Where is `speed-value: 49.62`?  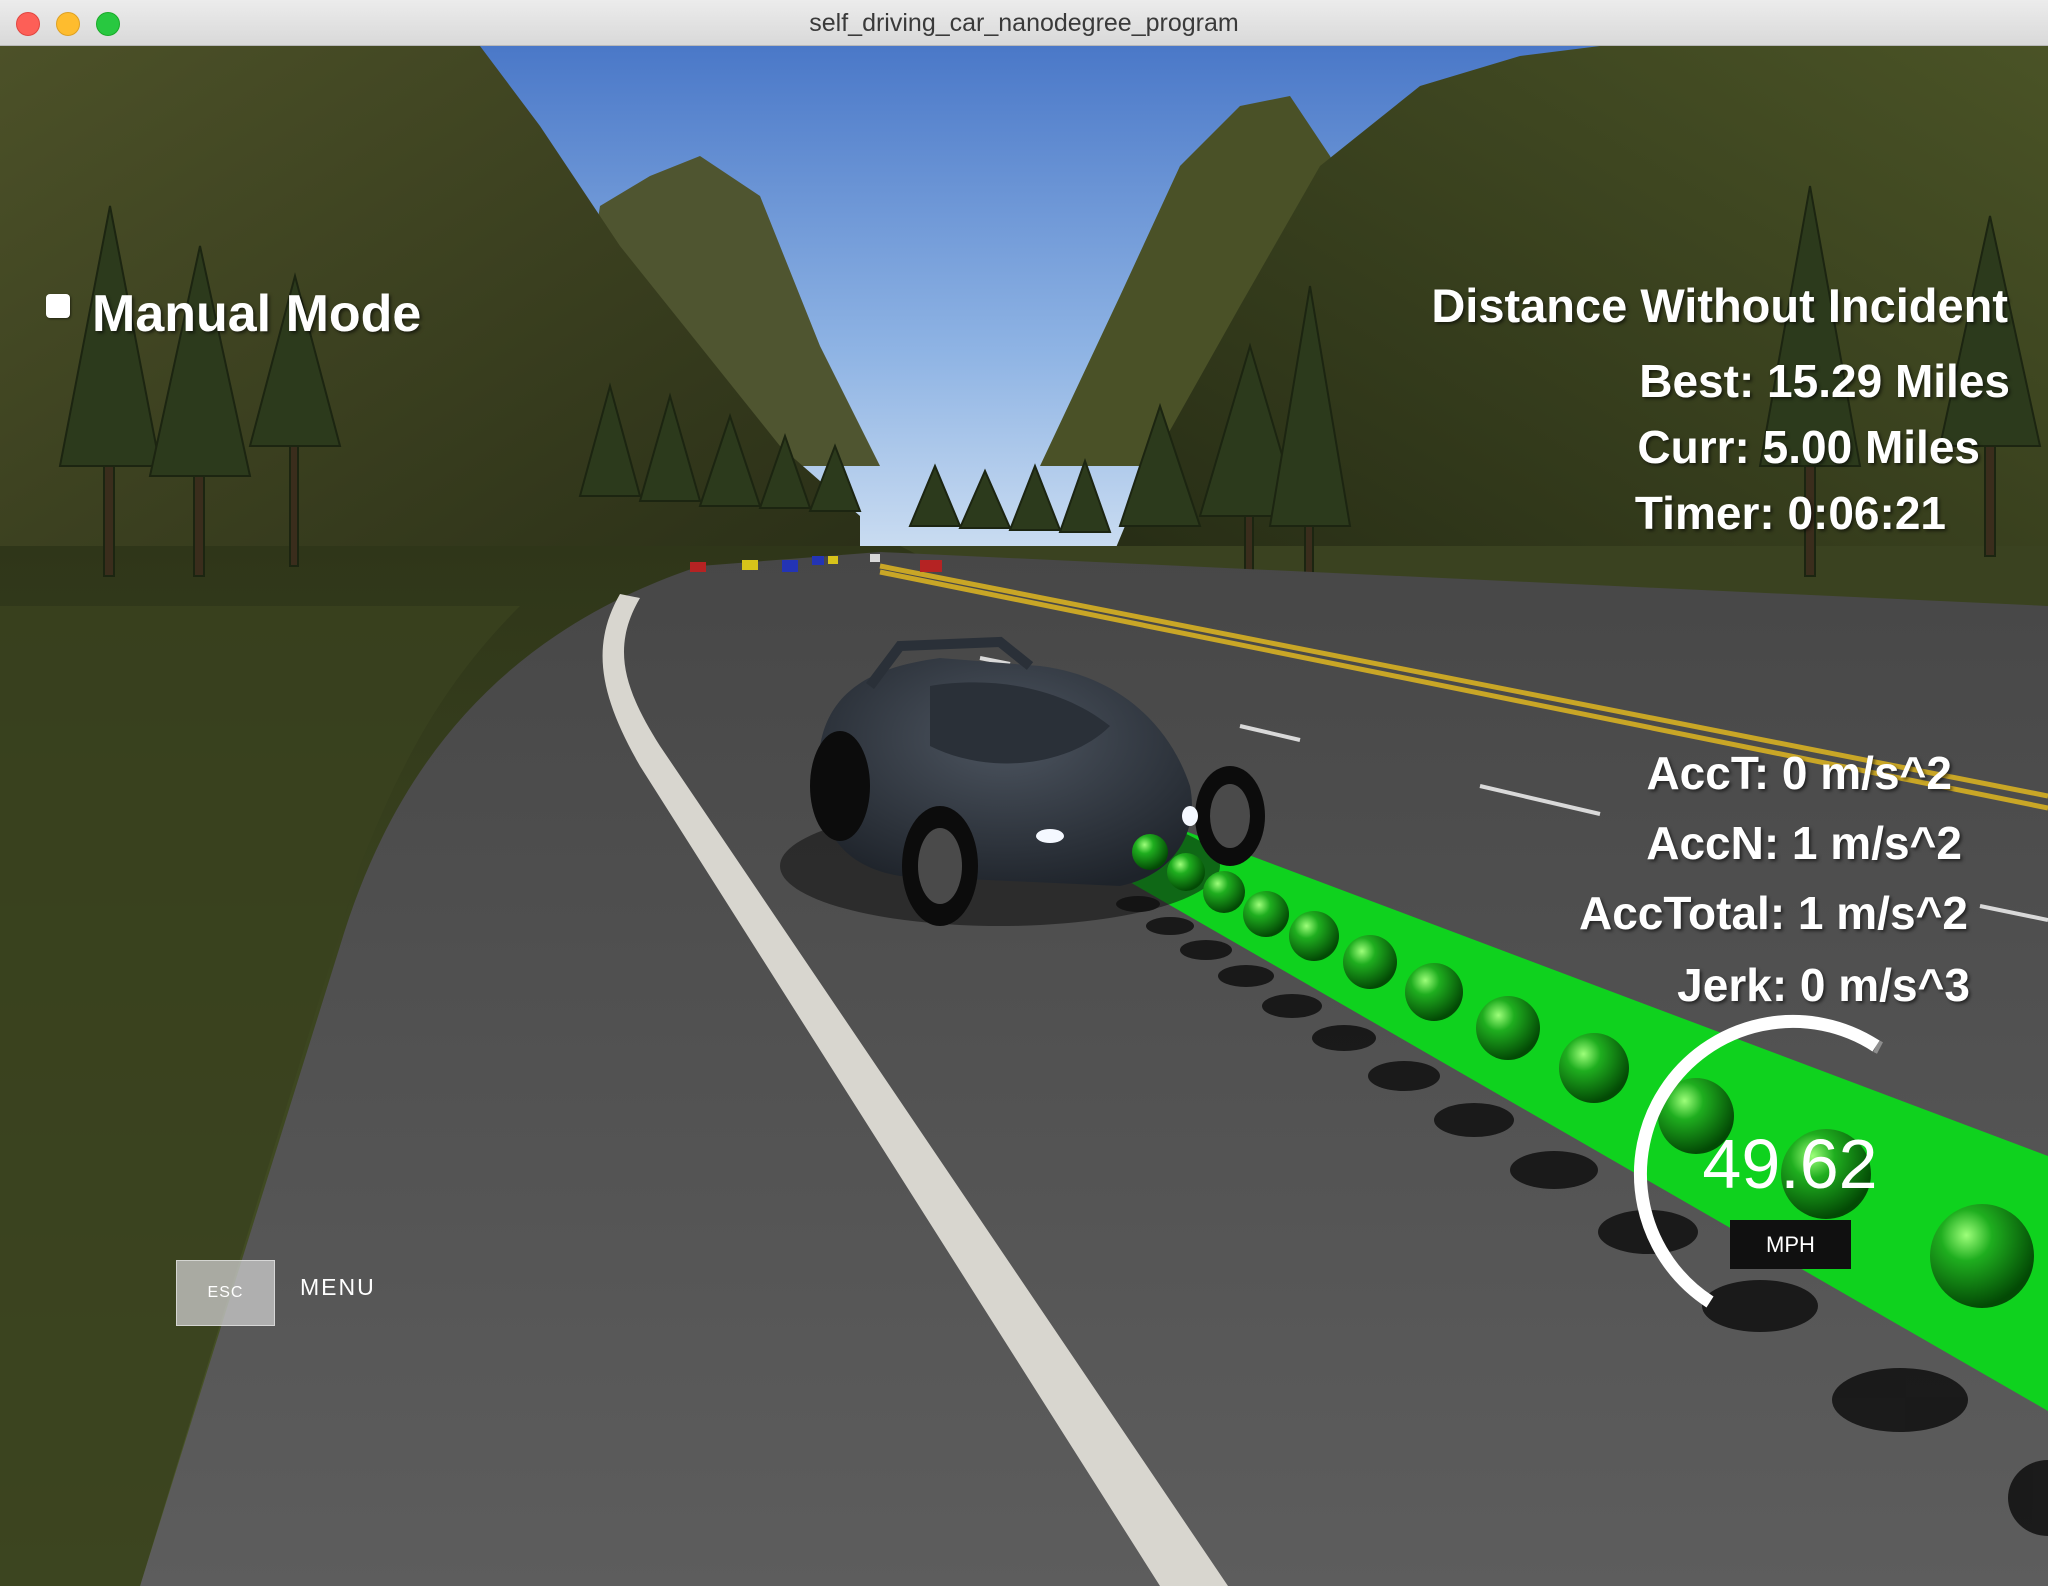 speed-value: 49.62 is located at coordinates (1790, 1164).